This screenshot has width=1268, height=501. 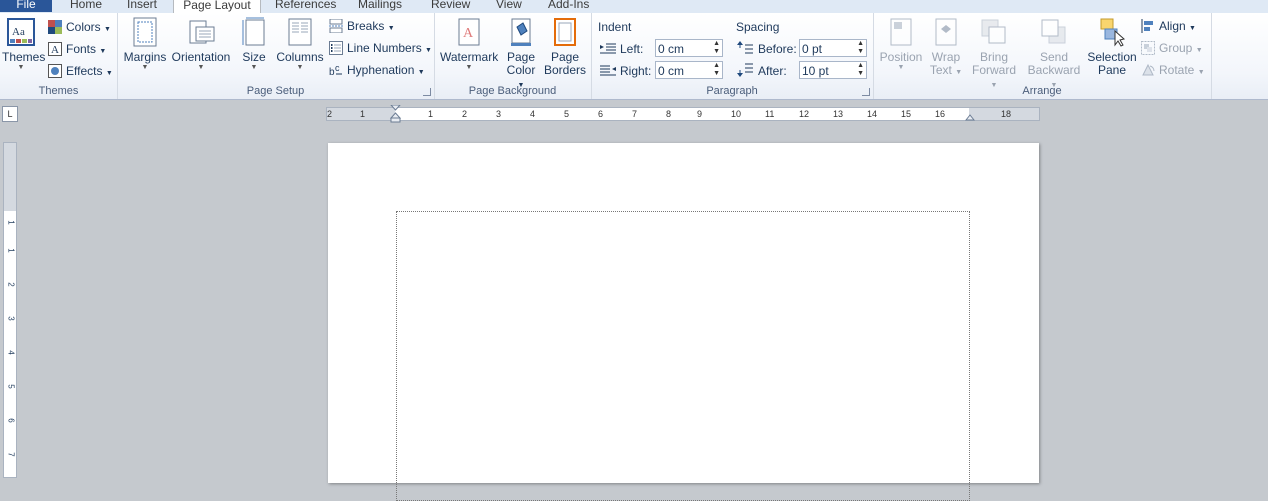 What do you see at coordinates (23, 44) in the screenshot?
I see `themes-button: Aa Themes ▼` at bounding box center [23, 44].